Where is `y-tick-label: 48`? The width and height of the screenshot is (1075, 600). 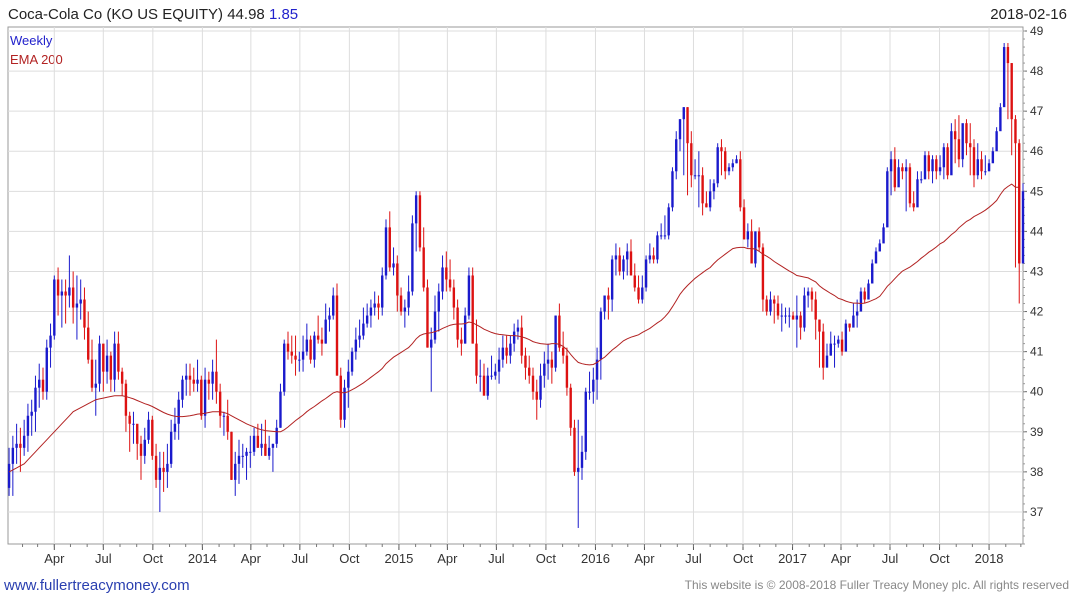 y-tick-label: 48 is located at coordinates (1037, 71).